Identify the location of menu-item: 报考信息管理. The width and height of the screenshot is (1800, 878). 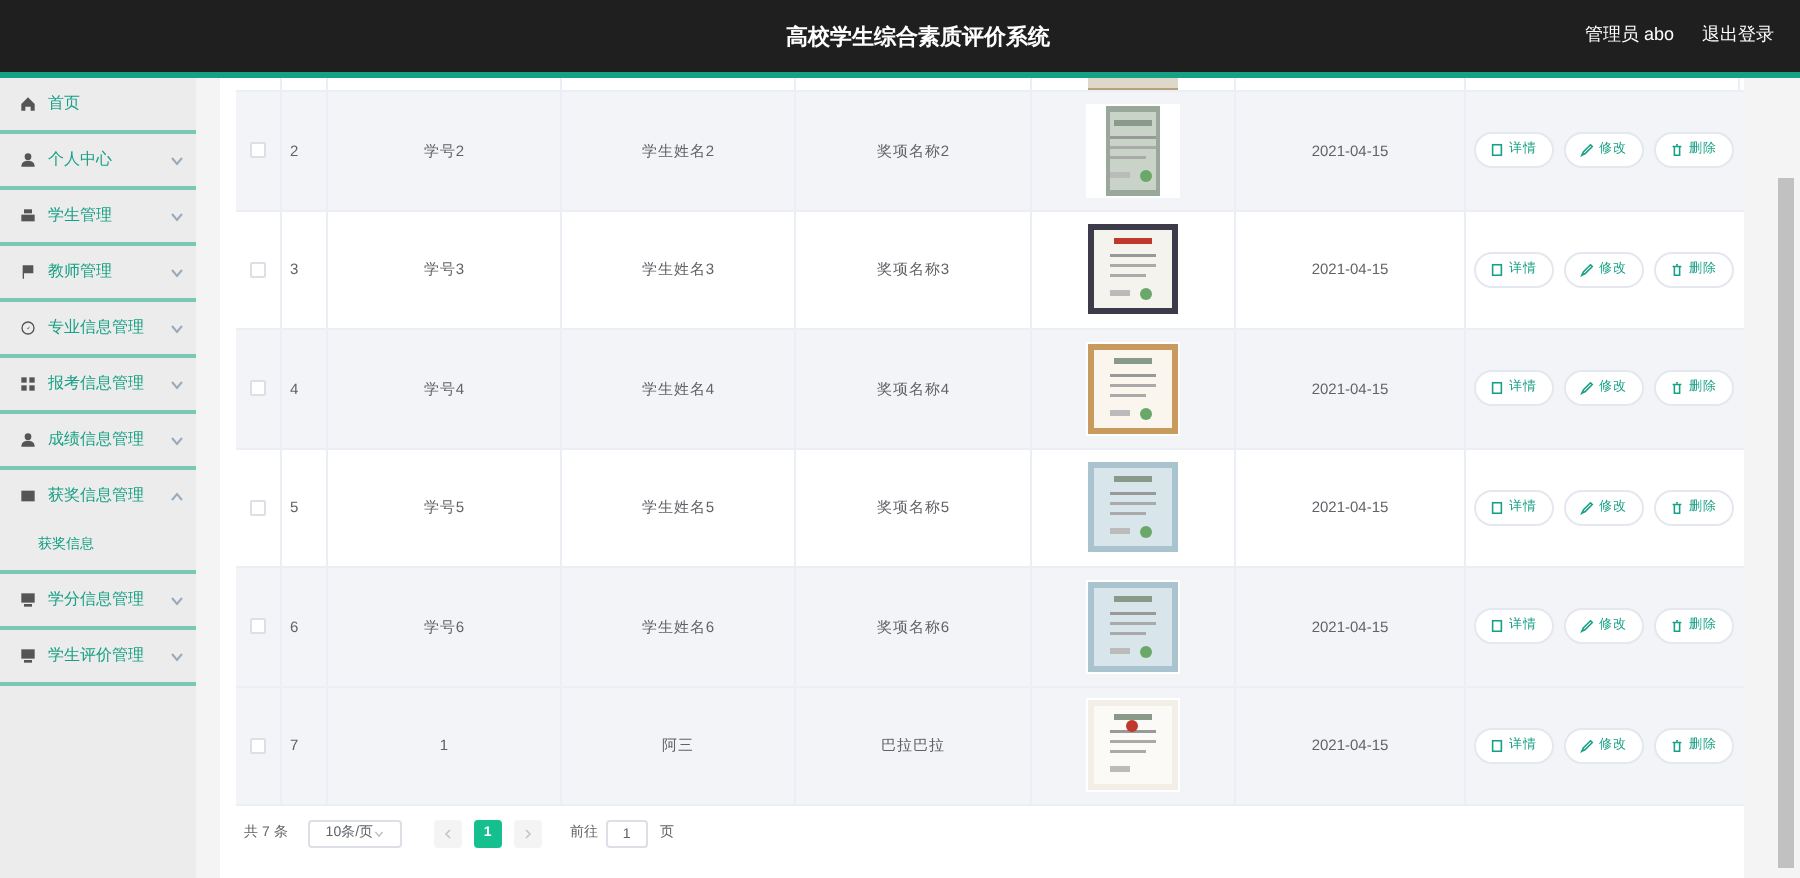
(98, 384).